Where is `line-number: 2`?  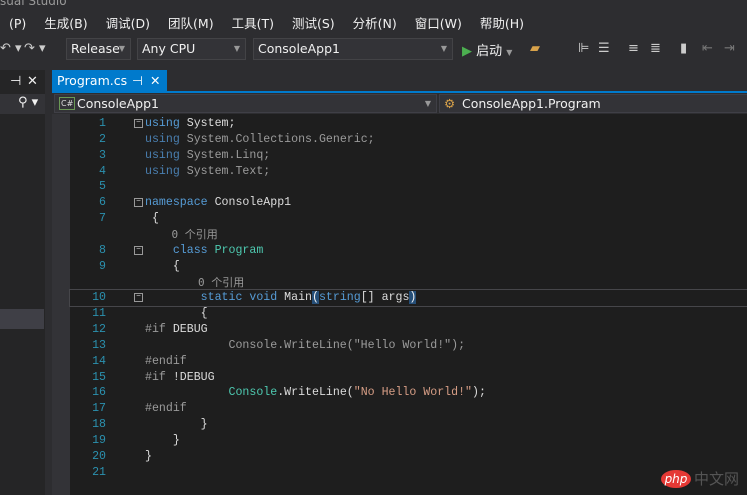 line-number: 2 is located at coordinates (102, 139).